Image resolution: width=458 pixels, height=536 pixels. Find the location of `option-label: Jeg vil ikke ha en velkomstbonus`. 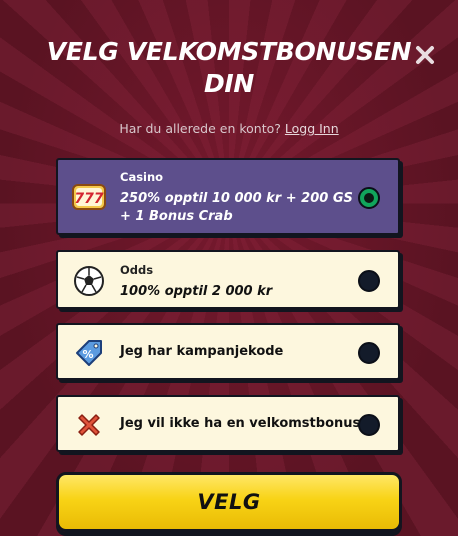

option-label: Jeg vil ikke ha en velkomstbonus is located at coordinates (240, 423).